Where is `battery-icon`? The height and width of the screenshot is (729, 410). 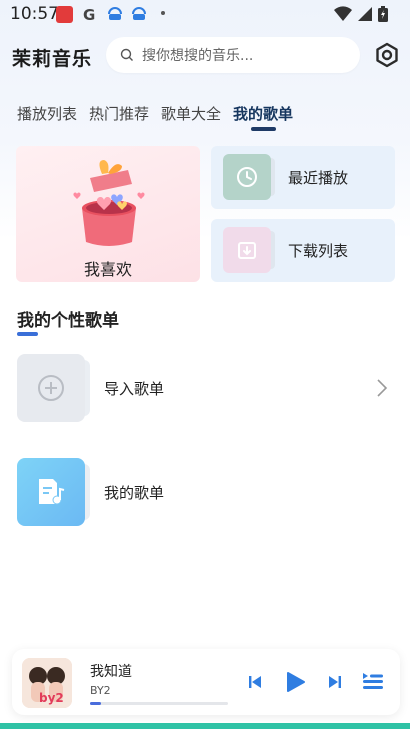
battery-icon is located at coordinates (383, 14).